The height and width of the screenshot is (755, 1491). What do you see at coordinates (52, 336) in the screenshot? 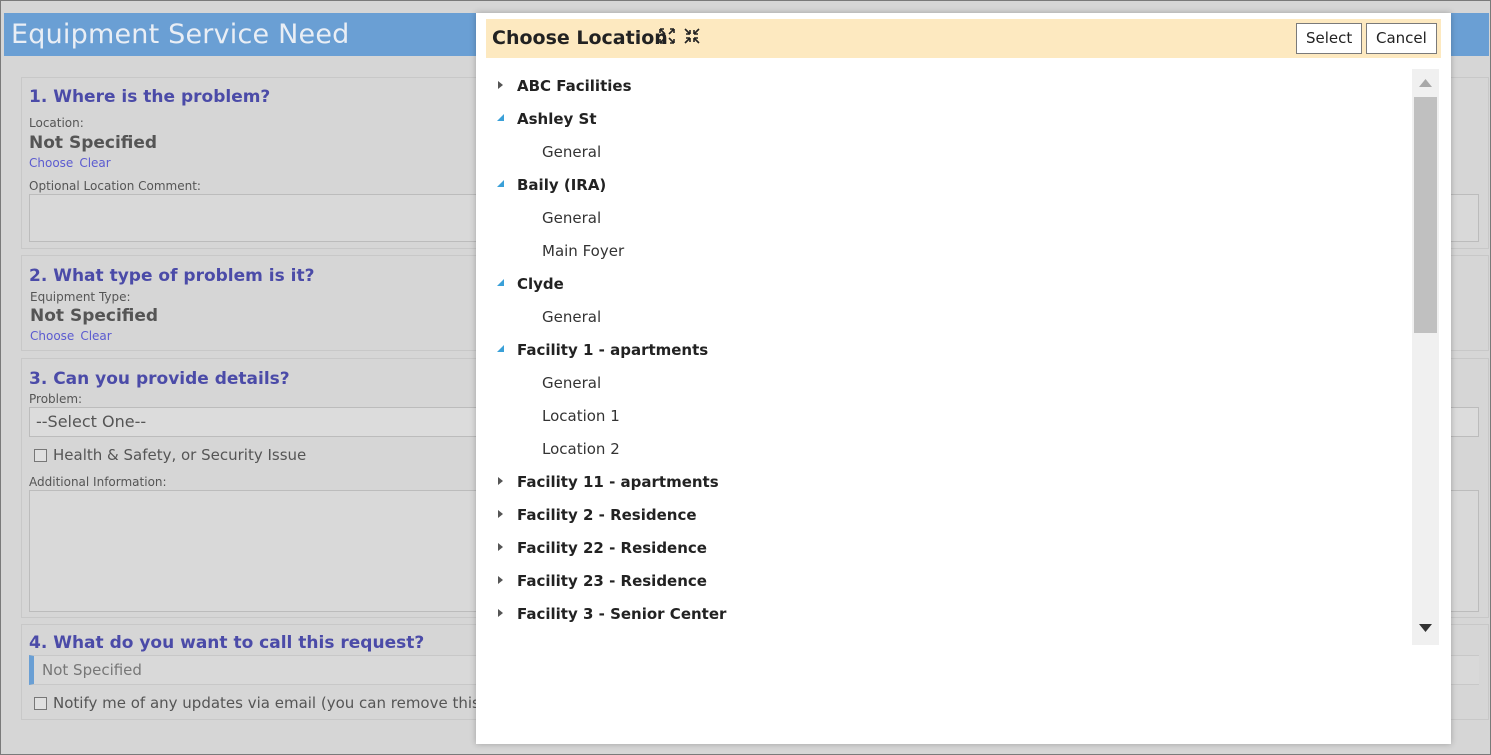
I see `equipment-choose-link: Choose` at bounding box center [52, 336].